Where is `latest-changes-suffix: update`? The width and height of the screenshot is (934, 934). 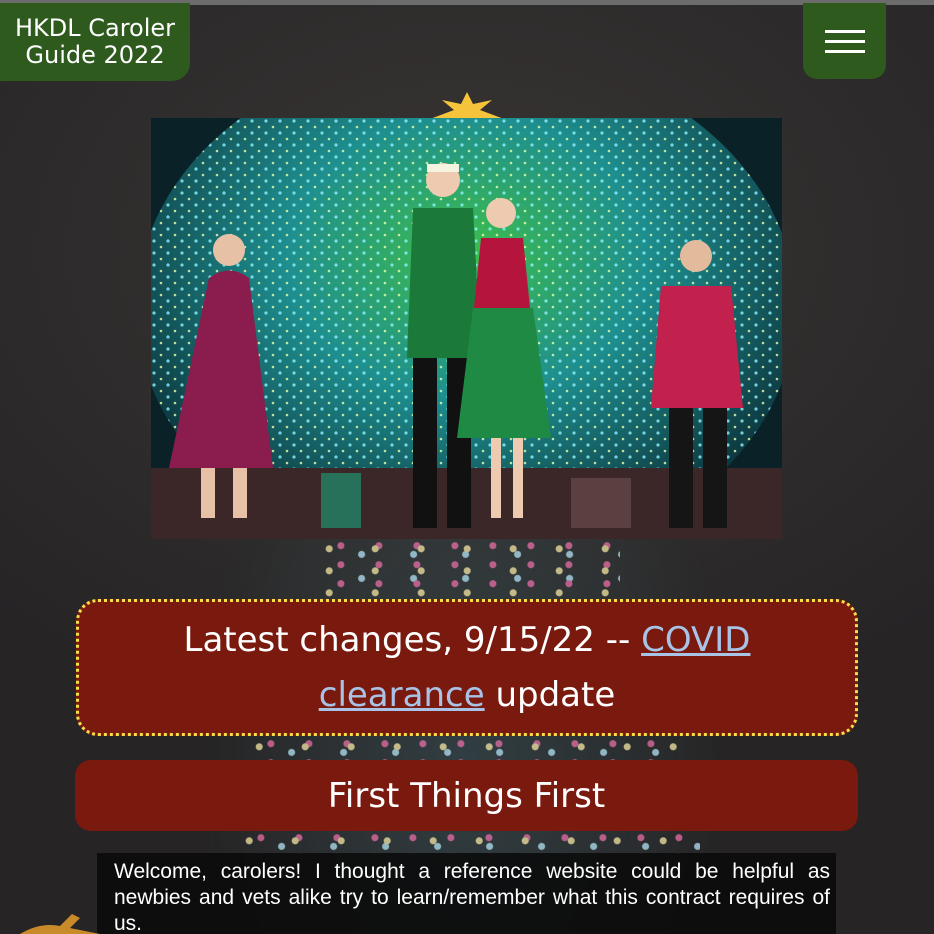
latest-changes-suffix: update is located at coordinates (555, 694).